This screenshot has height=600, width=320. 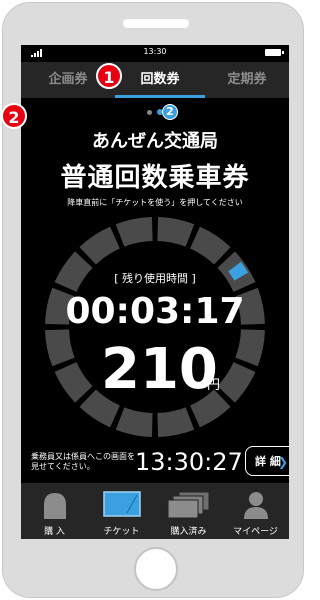 I want to click on page-dot, so click(x=149, y=112).